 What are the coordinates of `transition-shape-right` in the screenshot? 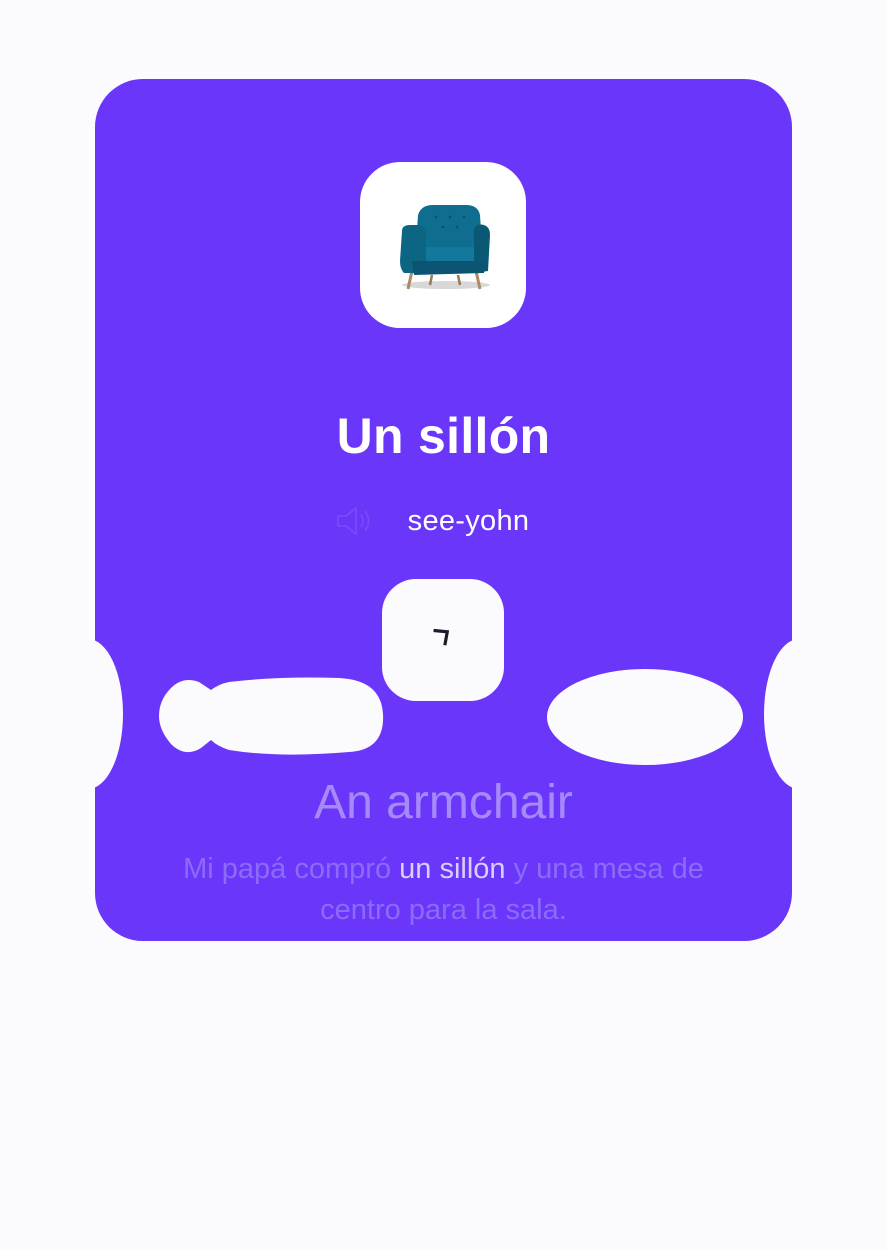 It's located at (645, 717).